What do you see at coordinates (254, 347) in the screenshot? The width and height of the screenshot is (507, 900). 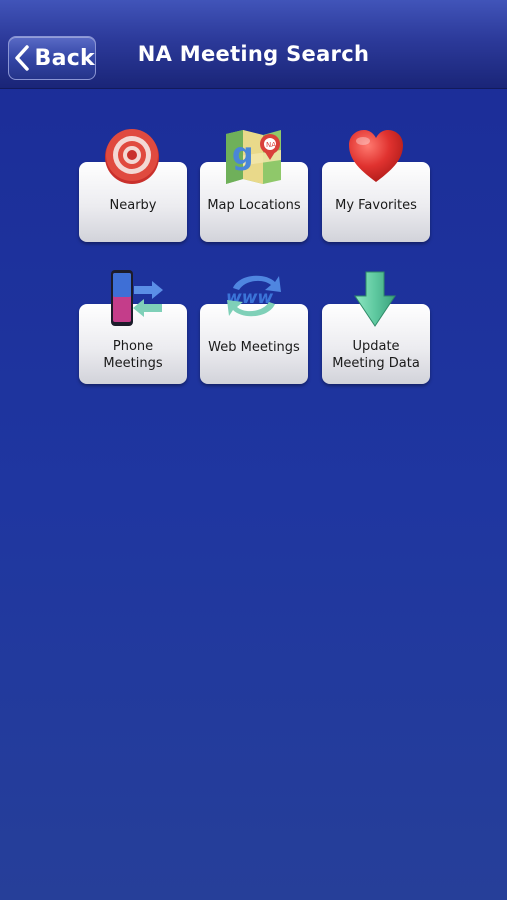 I see `web-meetings-label: Web Meetings` at bounding box center [254, 347].